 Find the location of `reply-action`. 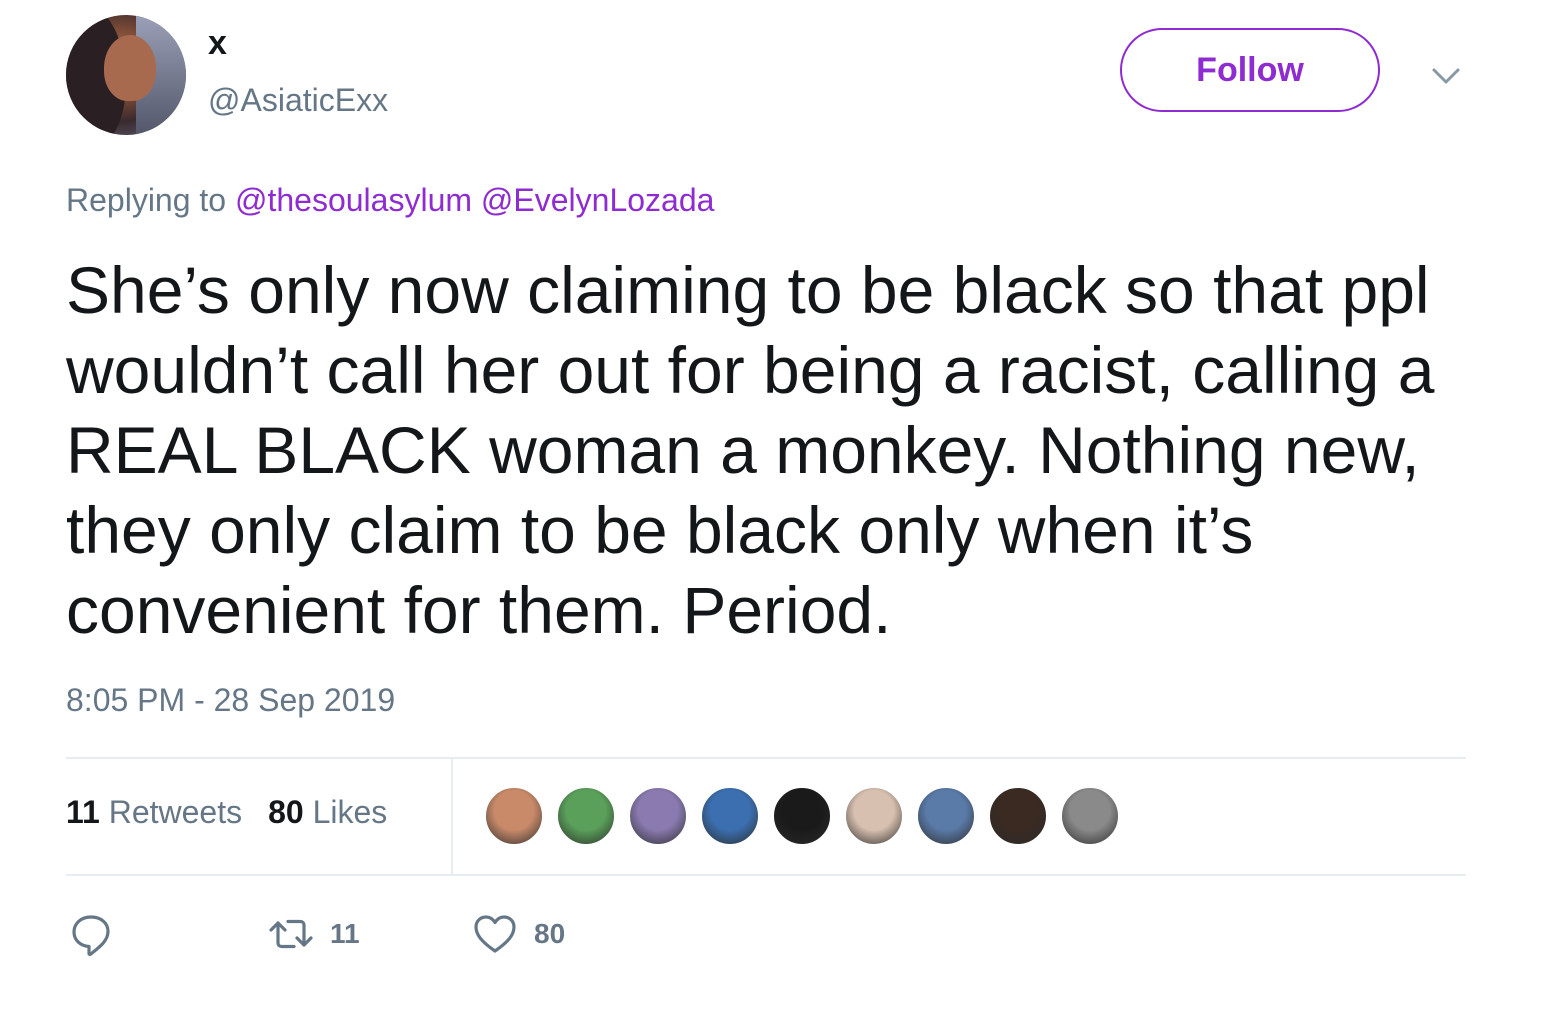

reply-action is located at coordinates (91, 934).